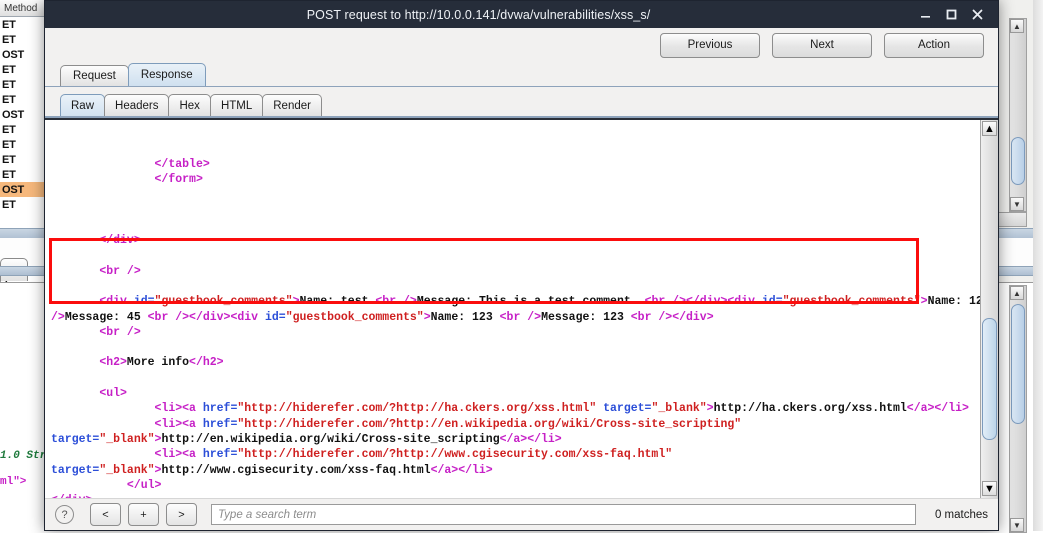  Describe the element at coordinates (1018, 364) in the screenshot. I see `background-lower-scrollbar-thumb` at that location.